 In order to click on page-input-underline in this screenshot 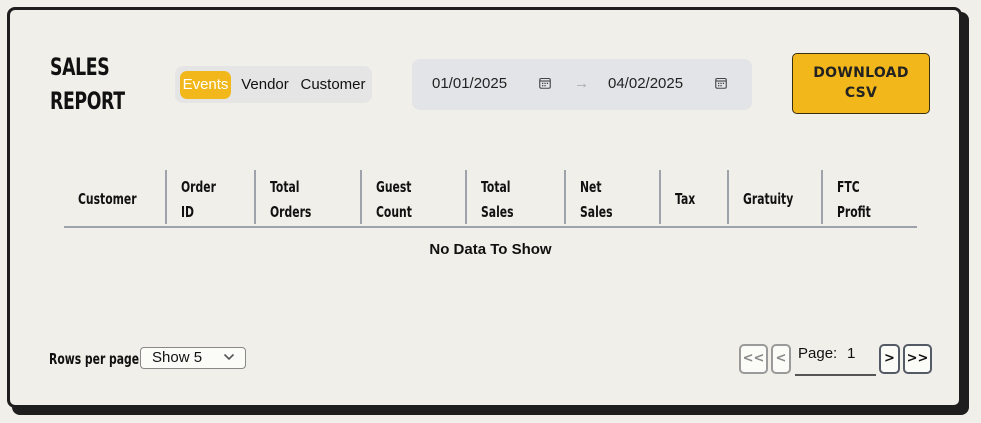, I will do `click(835, 375)`.